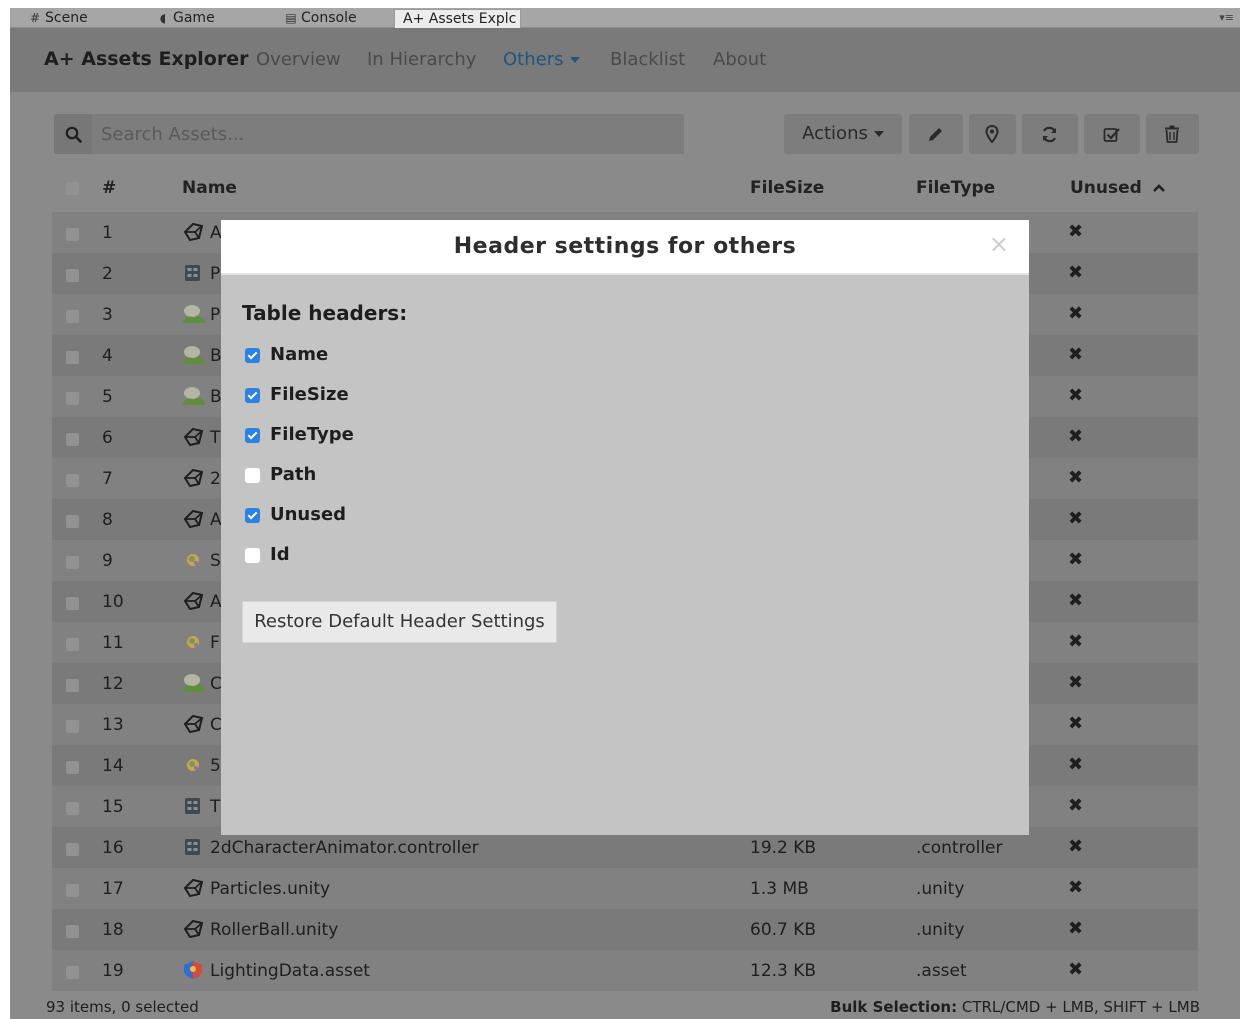 This screenshot has width=1244, height=1019. I want to click on asset-name: 5, so click(215, 766).